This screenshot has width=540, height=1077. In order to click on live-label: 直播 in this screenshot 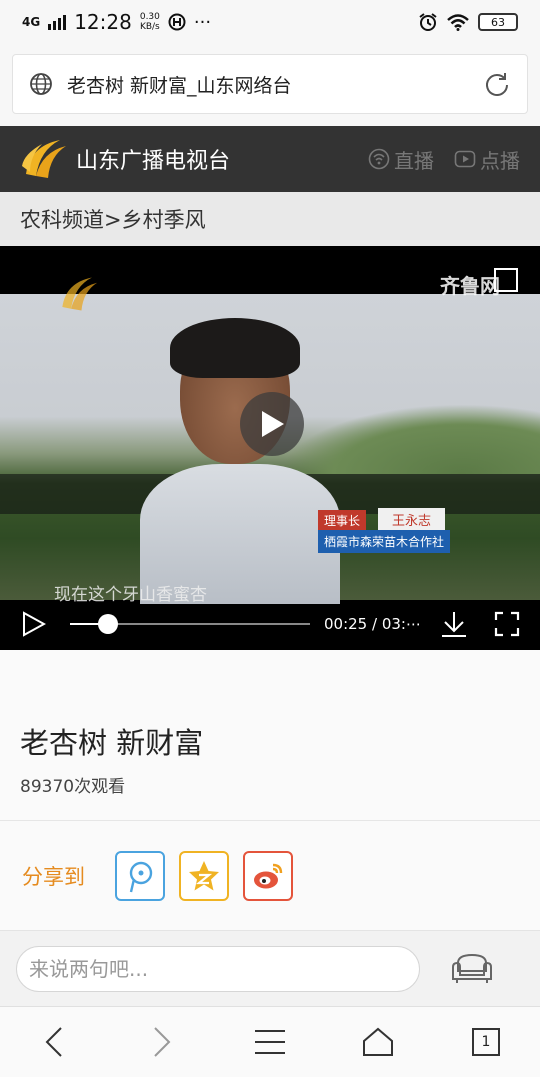, I will do `click(414, 160)`.